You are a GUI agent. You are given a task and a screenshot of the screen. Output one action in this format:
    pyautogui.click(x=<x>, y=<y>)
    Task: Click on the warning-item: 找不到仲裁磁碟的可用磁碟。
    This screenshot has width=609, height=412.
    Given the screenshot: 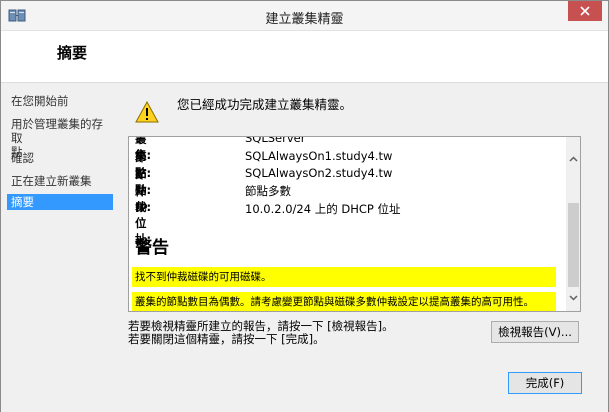 What is the action you would take?
    pyautogui.click(x=344, y=277)
    